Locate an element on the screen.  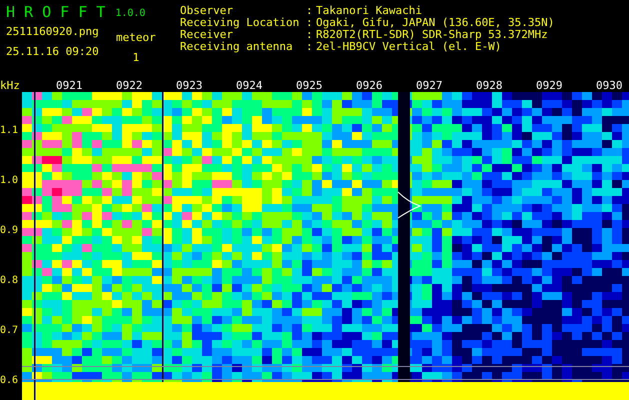
frequency-tick-label: 0.7 is located at coordinates (9, 331).